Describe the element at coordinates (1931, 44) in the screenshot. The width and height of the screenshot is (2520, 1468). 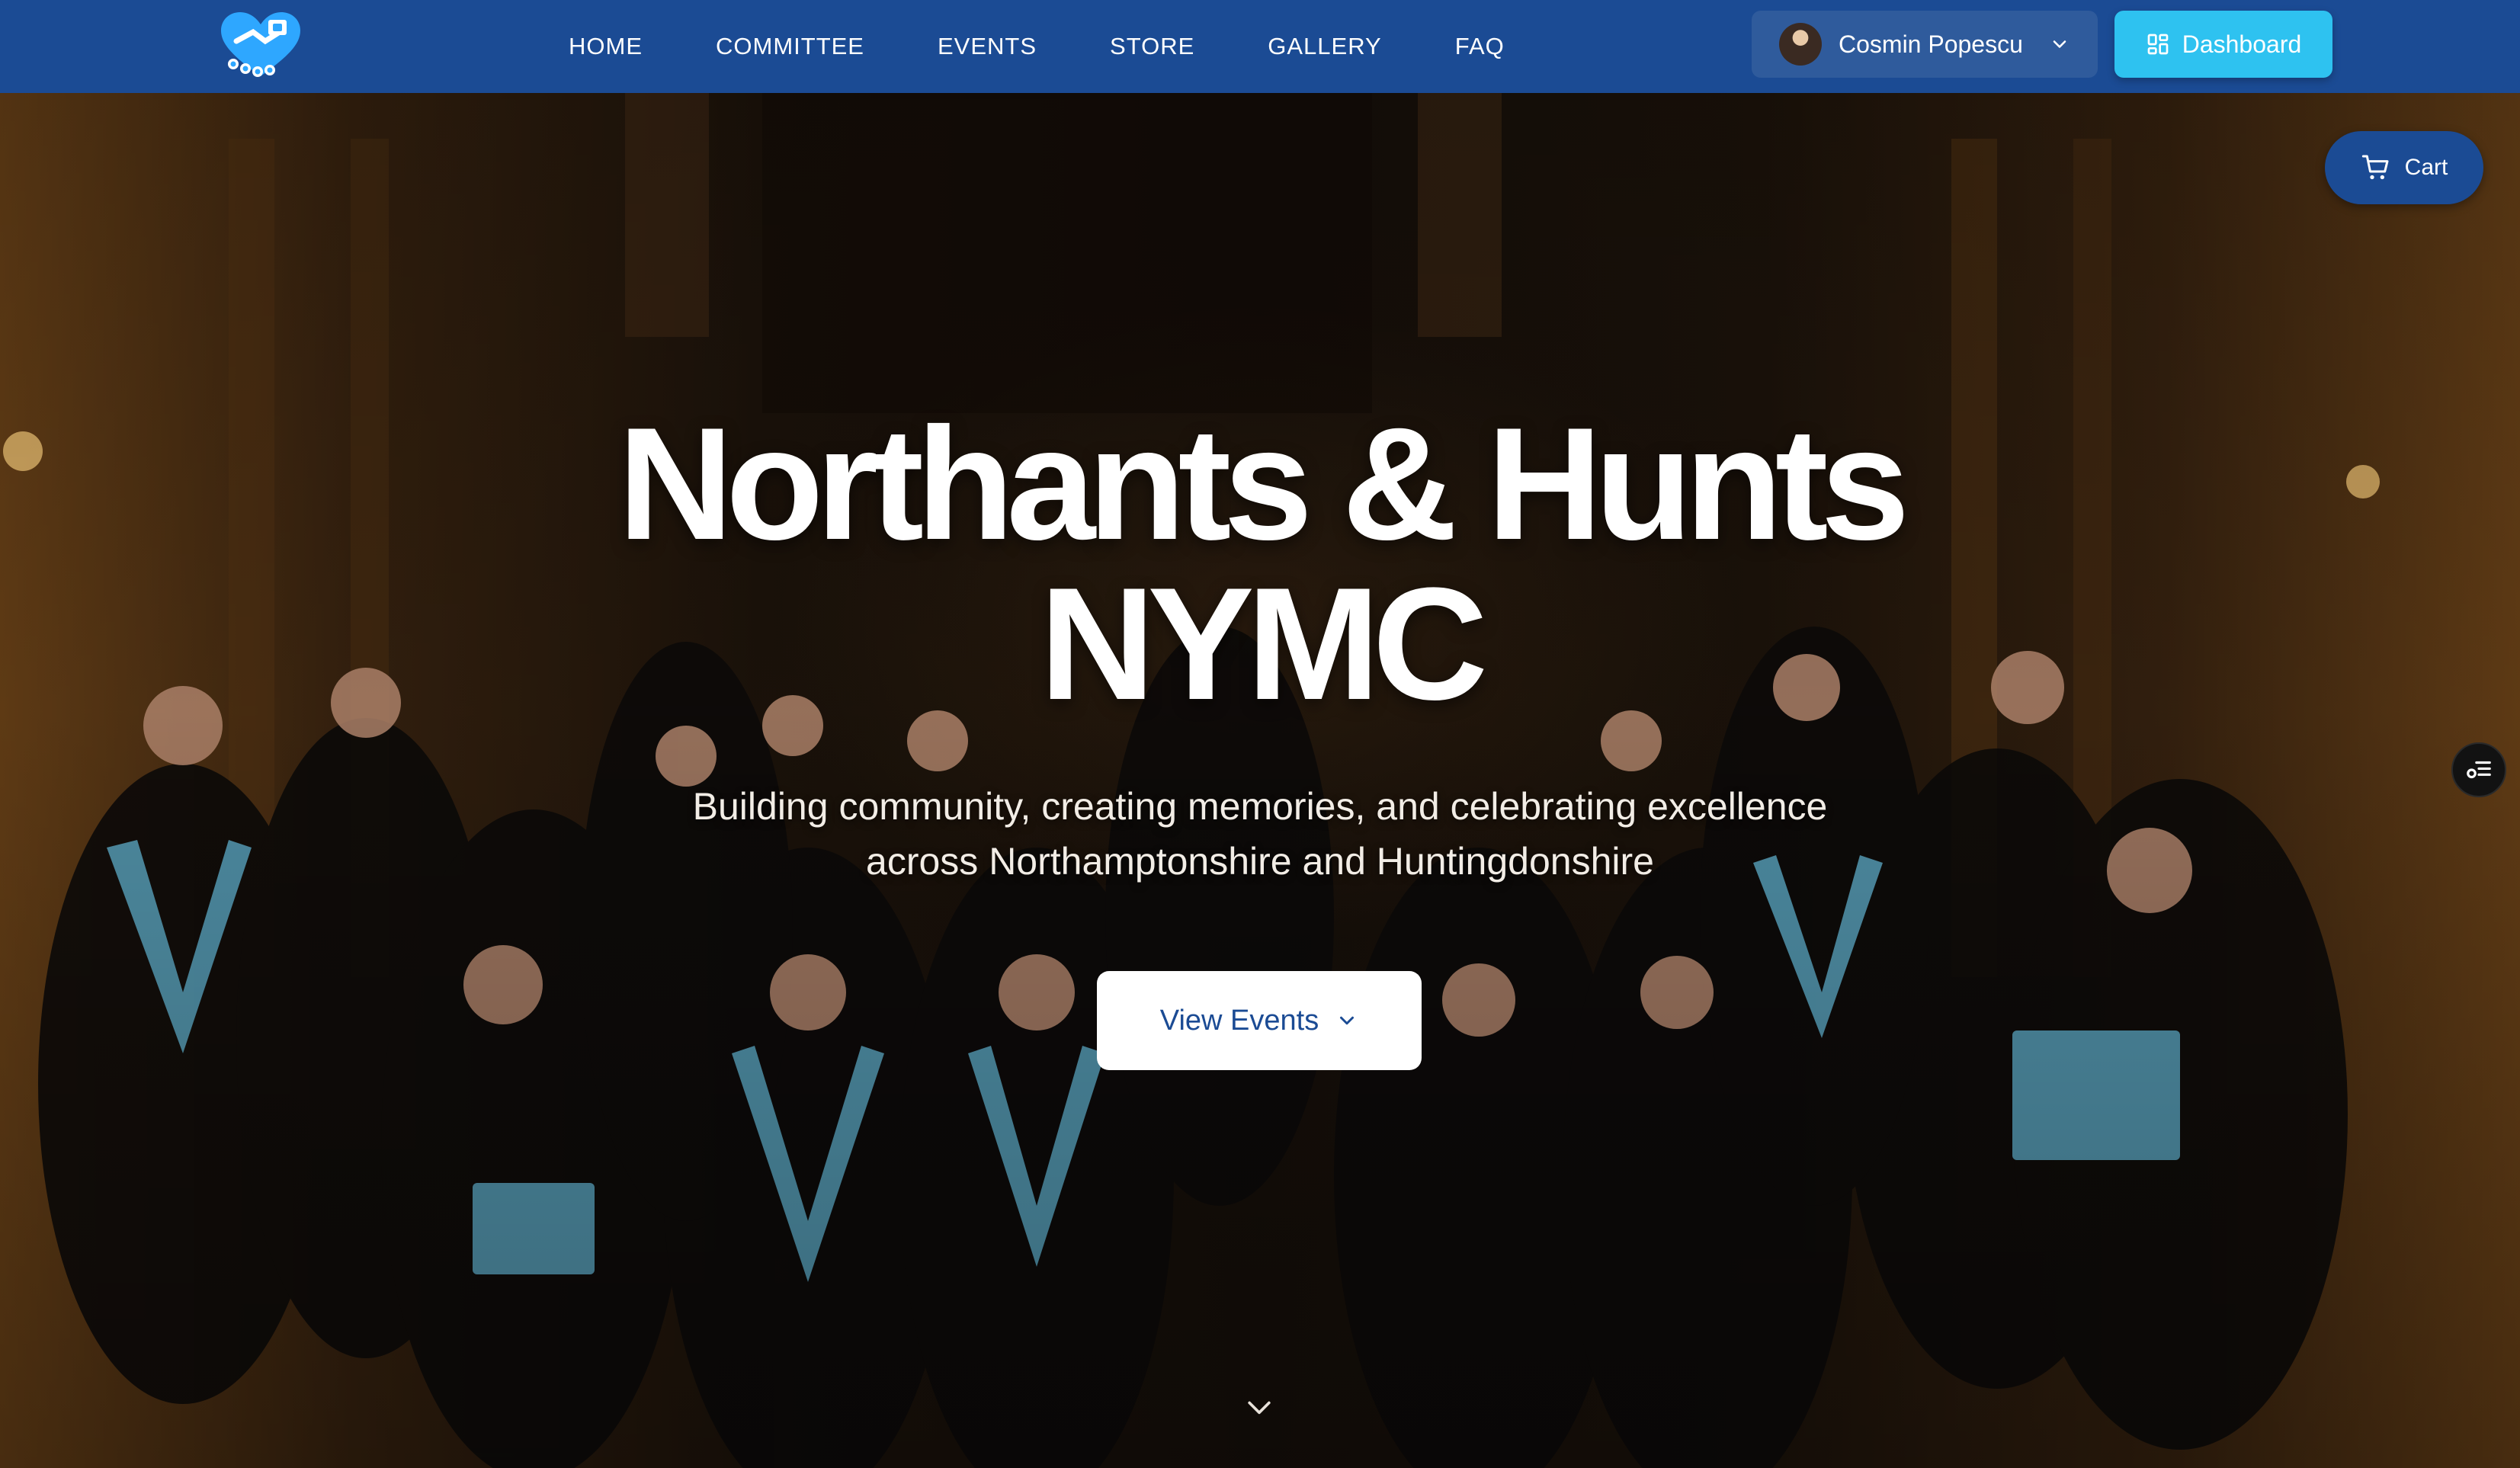
I see `user-name: Cosmin Popescu` at that location.